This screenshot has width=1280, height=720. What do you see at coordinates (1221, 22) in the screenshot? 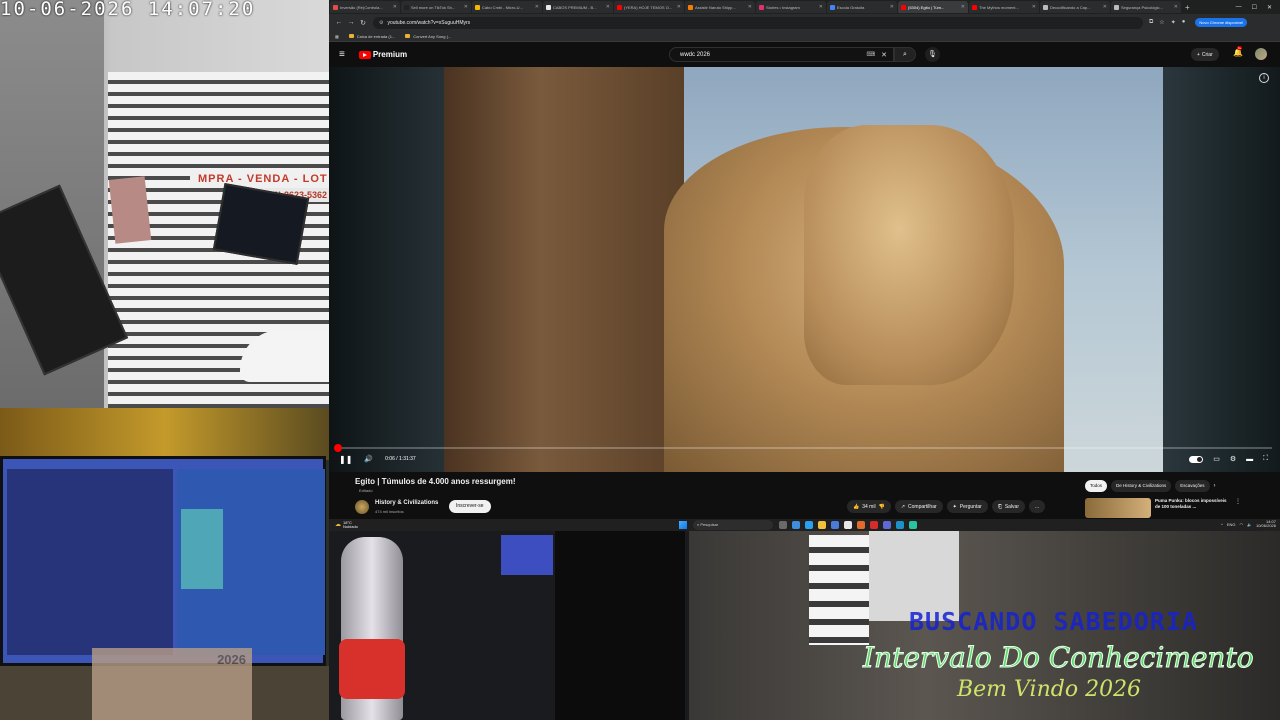
I see `update-chrome-button: Novo Chrome disponível` at bounding box center [1221, 22].